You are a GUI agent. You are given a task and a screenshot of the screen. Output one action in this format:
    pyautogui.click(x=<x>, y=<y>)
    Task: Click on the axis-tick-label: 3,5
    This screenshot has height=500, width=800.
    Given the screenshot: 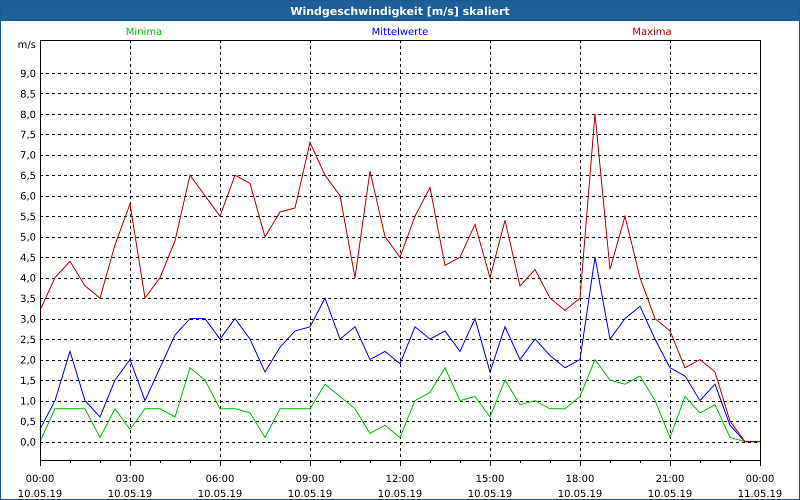 What is the action you would take?
    pyautogui.click(x=28, y=300)
    